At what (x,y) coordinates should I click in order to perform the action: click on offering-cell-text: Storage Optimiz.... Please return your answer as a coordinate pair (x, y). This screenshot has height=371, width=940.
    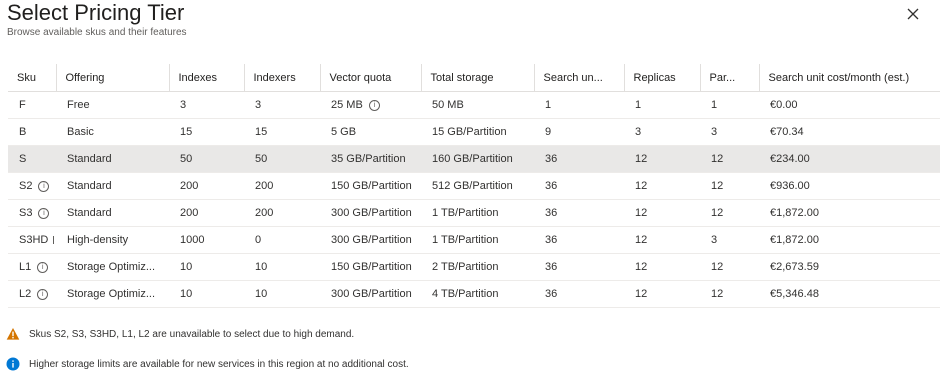
    Looking at the image, I should click on (111, 294).